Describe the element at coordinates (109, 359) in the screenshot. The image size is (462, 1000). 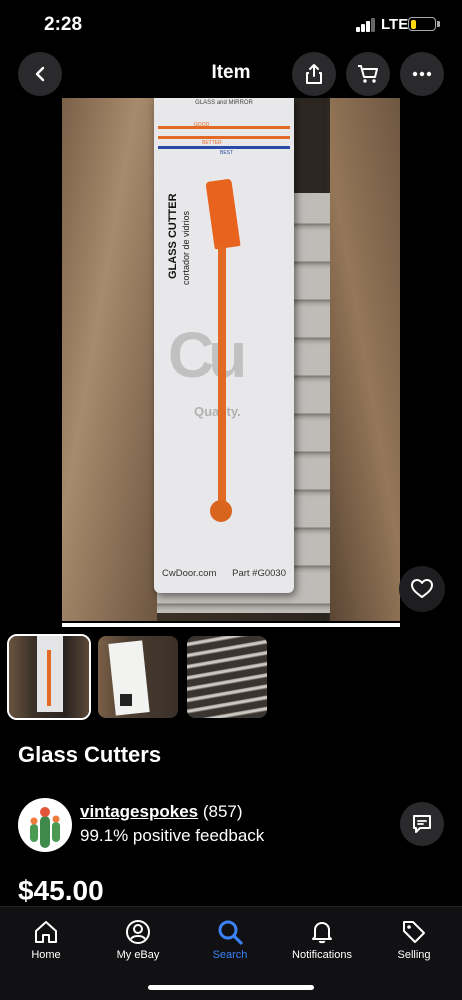
I see `box-flap-left` at that location.